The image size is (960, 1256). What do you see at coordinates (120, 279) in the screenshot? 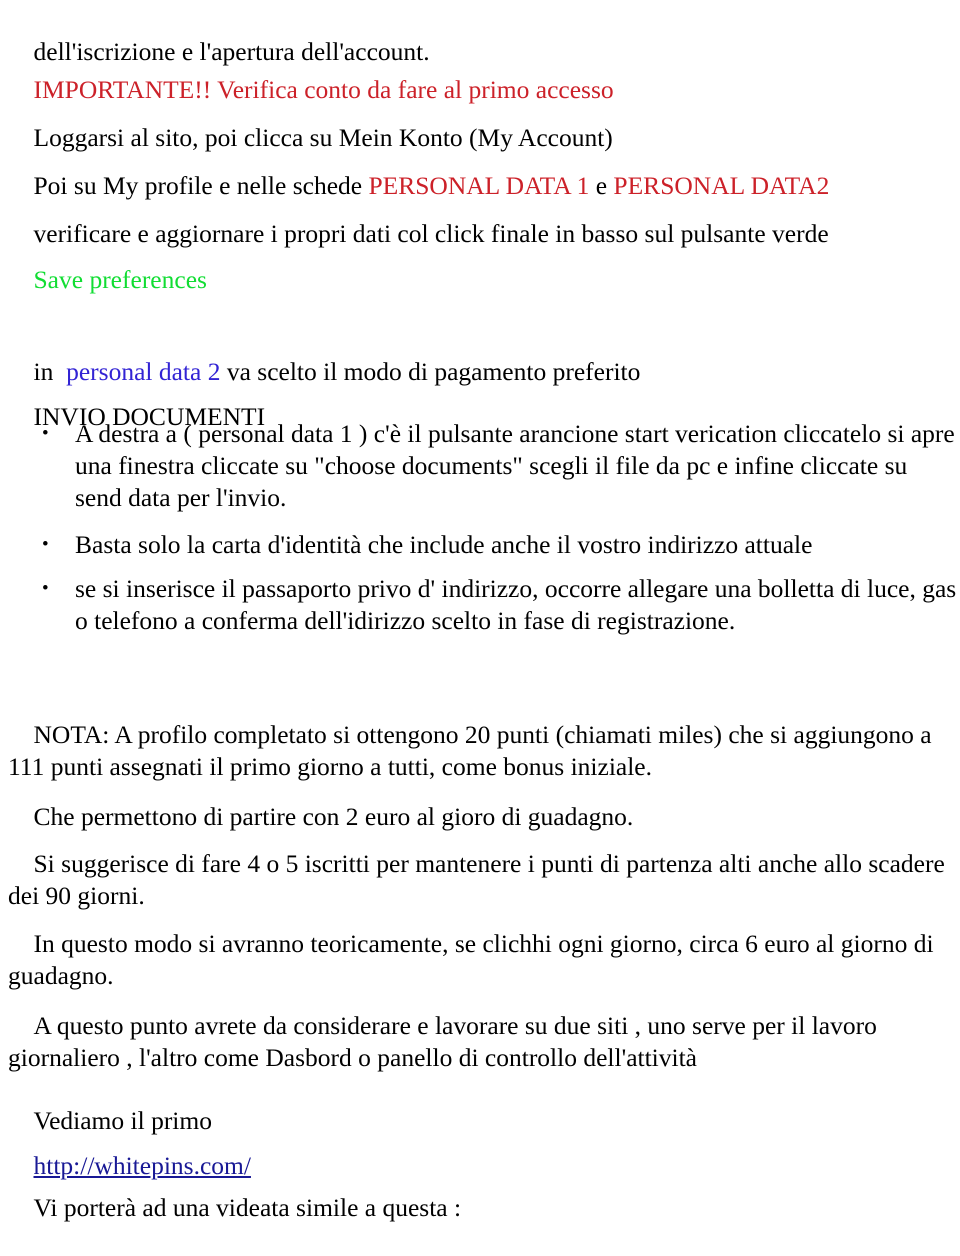
I see `text-save-preferences: Save preferences` at bounding box center [120, 279].